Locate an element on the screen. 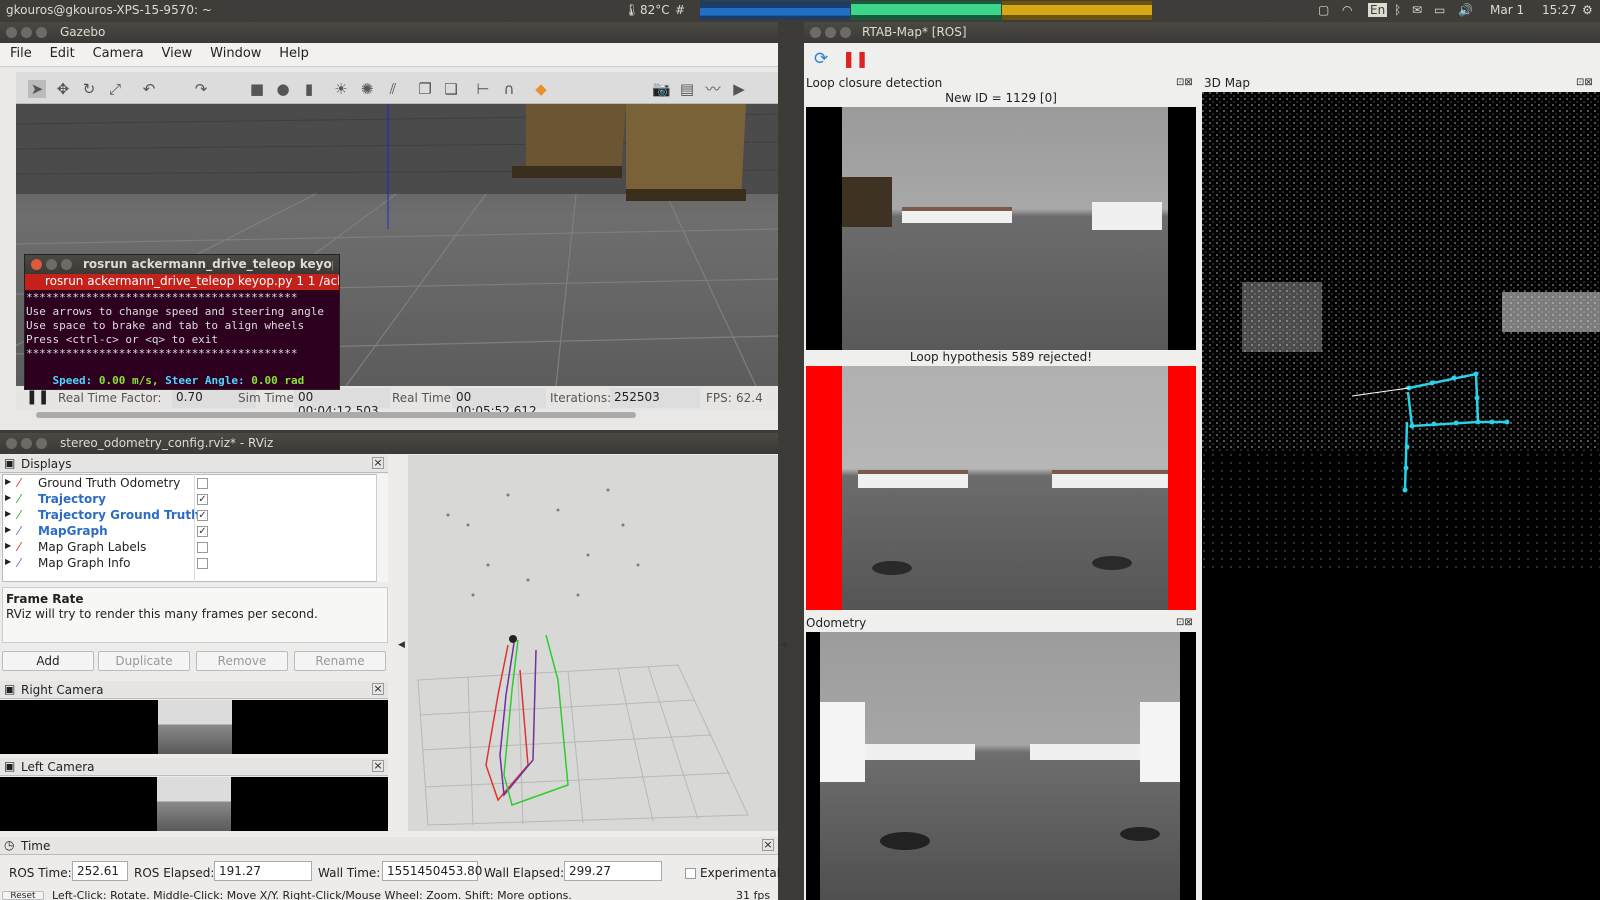 The image size is (1600, 900). refresh-icon: ⟳ is located at coordinates (821, 59).